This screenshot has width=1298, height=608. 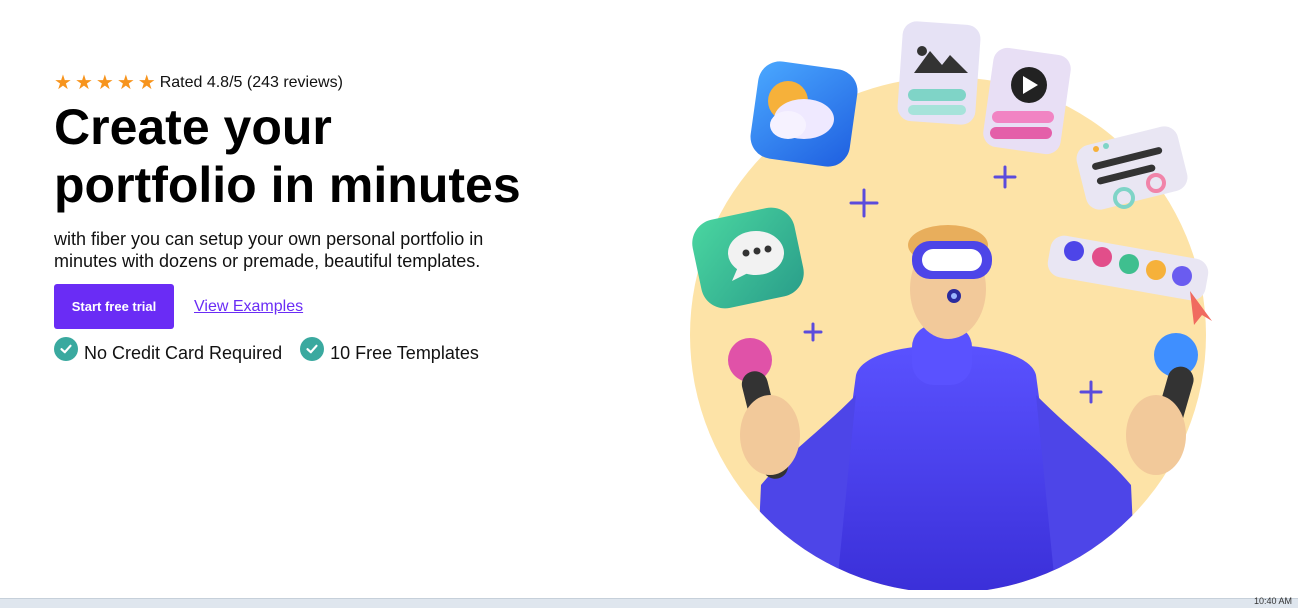 I want to click on image-card-icon, so click(x=939, y=73).